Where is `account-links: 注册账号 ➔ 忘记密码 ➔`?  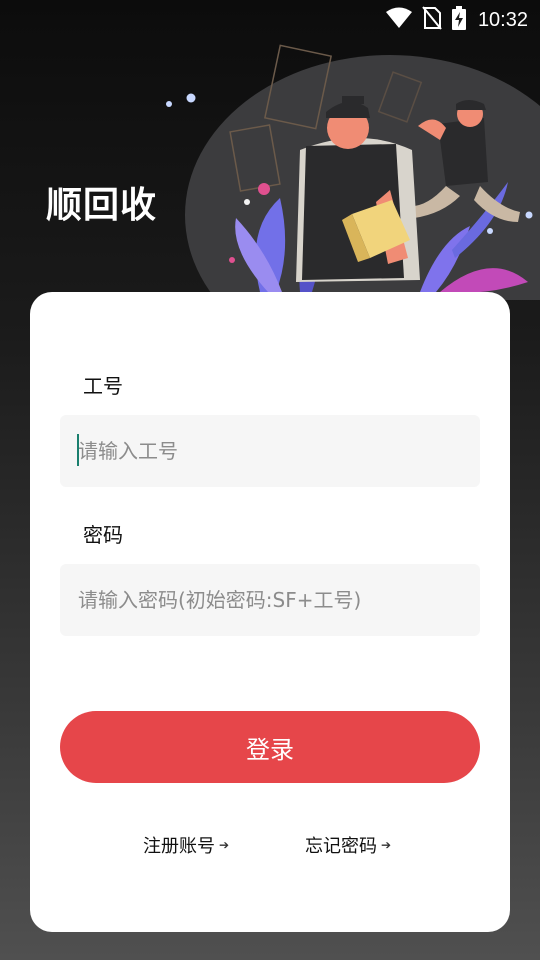
account-links: 注册账号 ➔ 忘记密码 ➔ is located at coordinates (270, 846).